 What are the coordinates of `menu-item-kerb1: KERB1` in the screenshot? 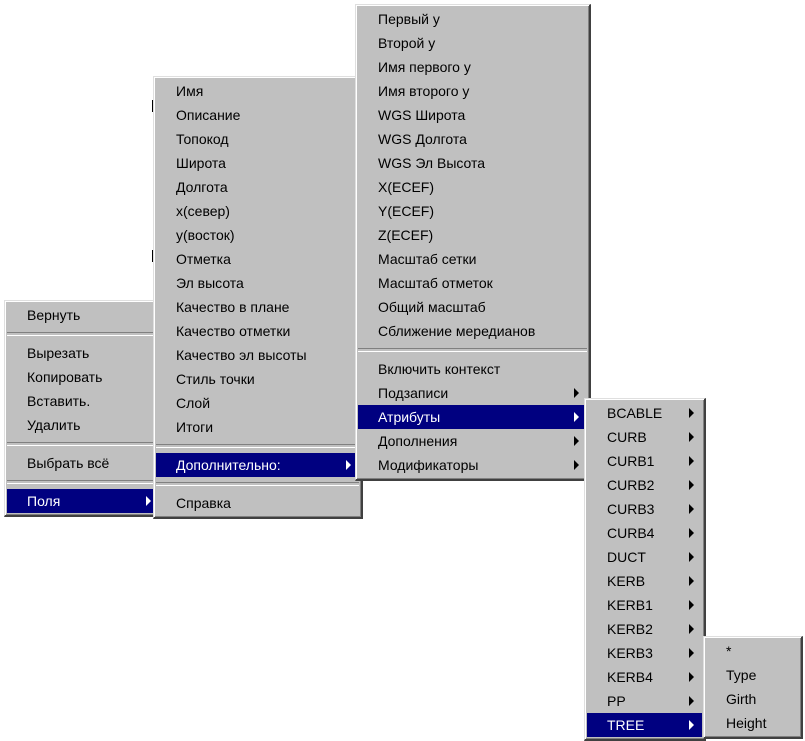 It's located at (644, 605).